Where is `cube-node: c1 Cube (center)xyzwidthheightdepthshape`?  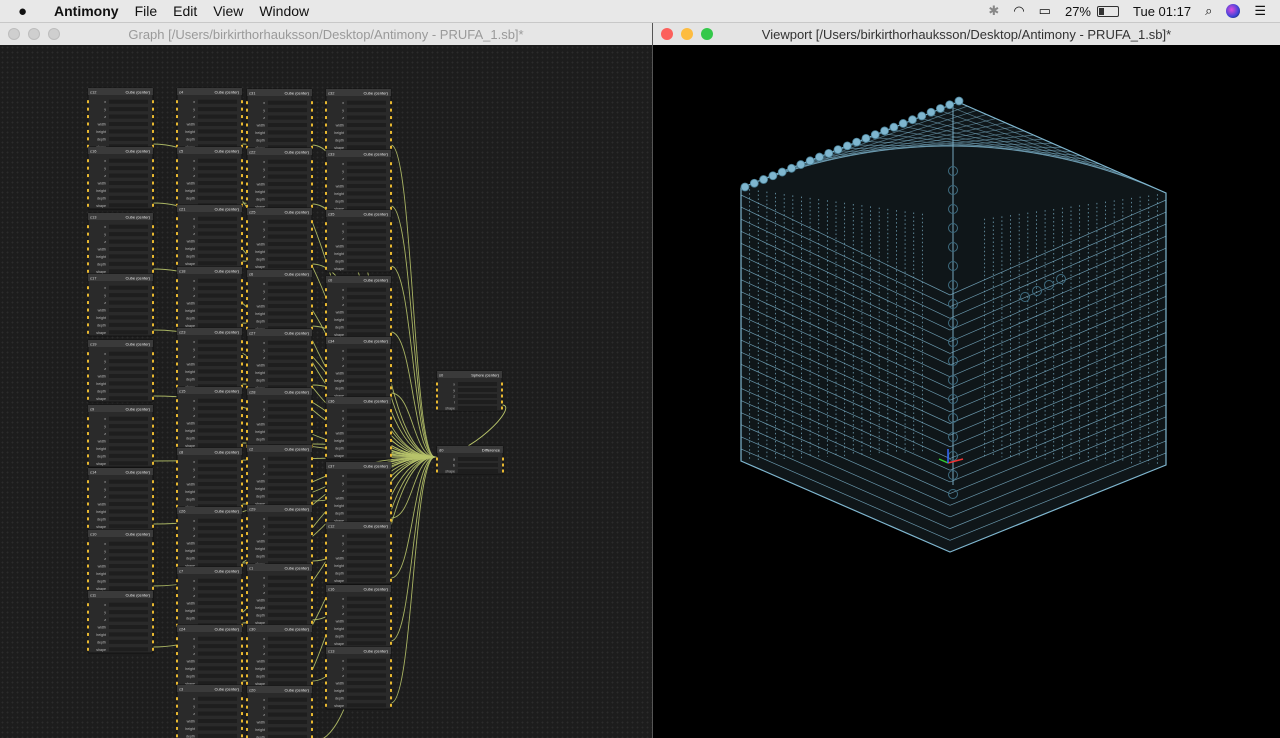 cube-node: c1 Cube (center)xyzwidthheightdepthshape is located at coordinates (279, 595).